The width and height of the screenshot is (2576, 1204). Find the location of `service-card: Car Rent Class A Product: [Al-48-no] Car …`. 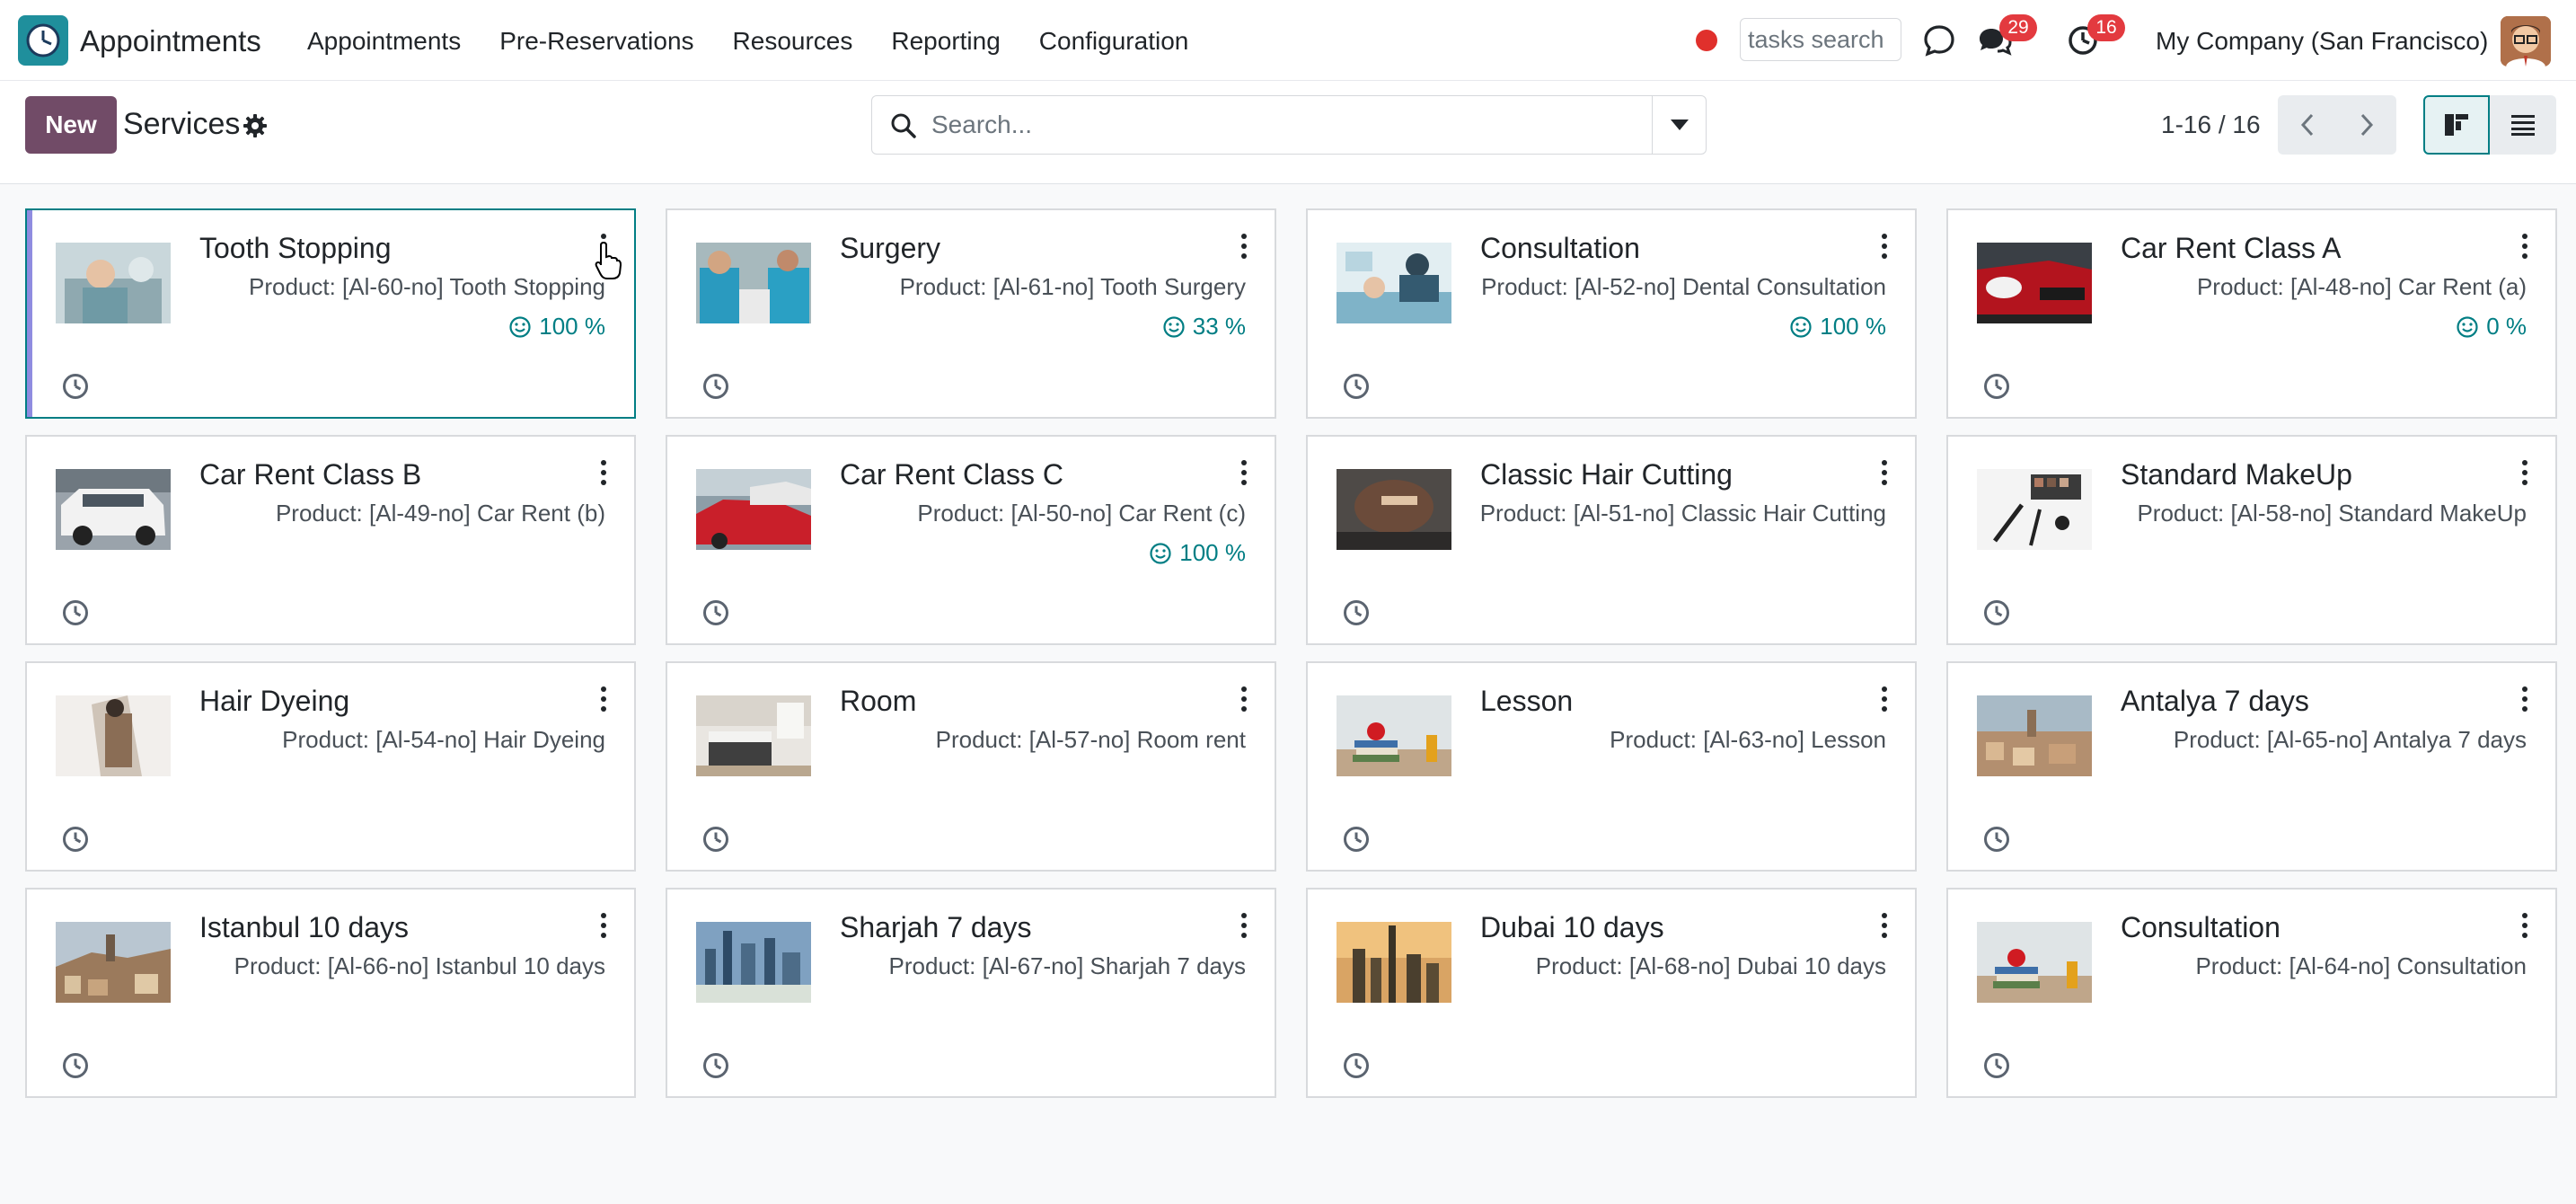

service-card: Car Rent Class A Product: [Al-48-no] Car … is located at coordinates (2251, 313).